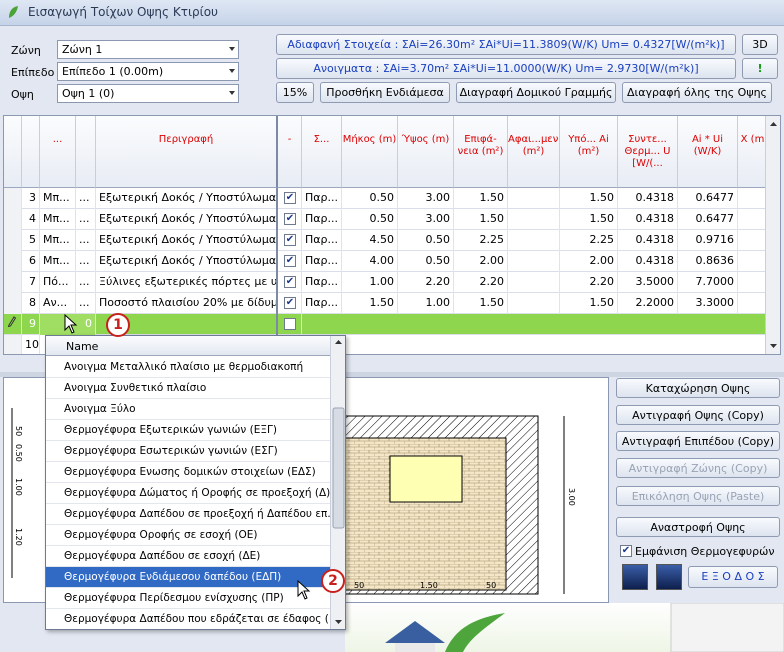 This screenshot has height=652, width=784. Describe the element at coordinates (760, 68) in the screenshot. I see `warning-button: !` at that location.